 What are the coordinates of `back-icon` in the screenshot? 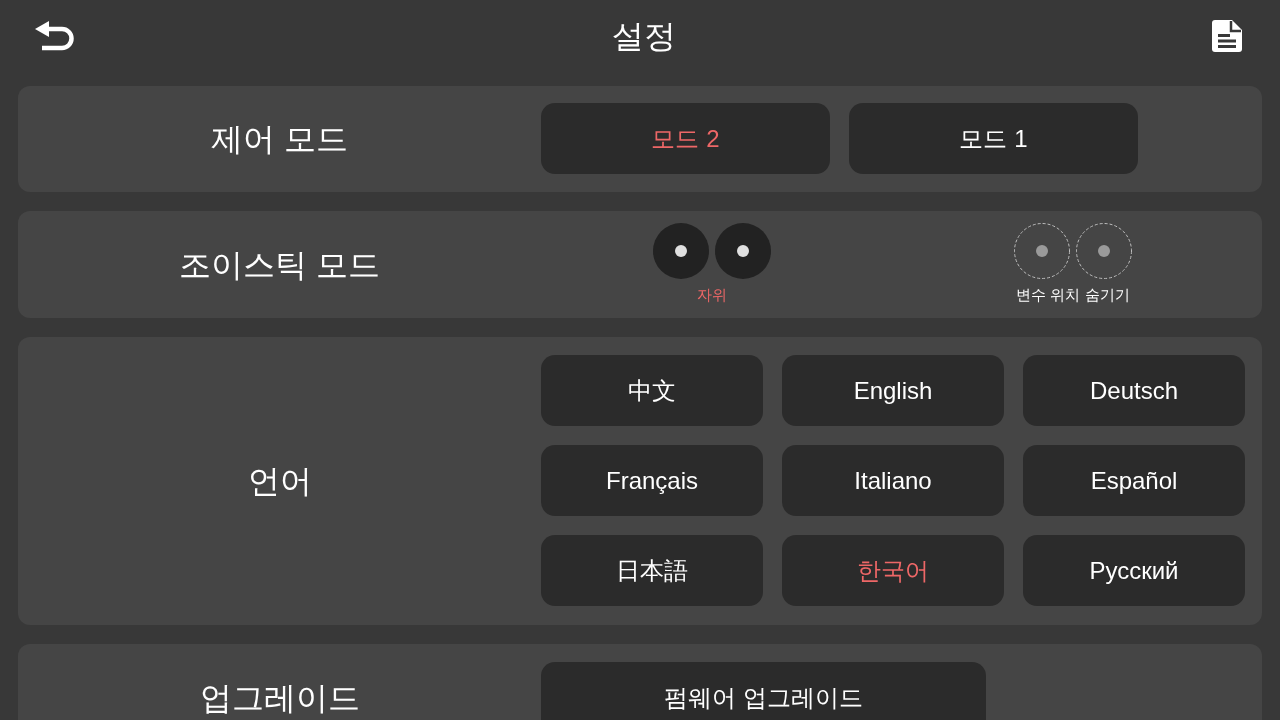 It's located at (55, 36).